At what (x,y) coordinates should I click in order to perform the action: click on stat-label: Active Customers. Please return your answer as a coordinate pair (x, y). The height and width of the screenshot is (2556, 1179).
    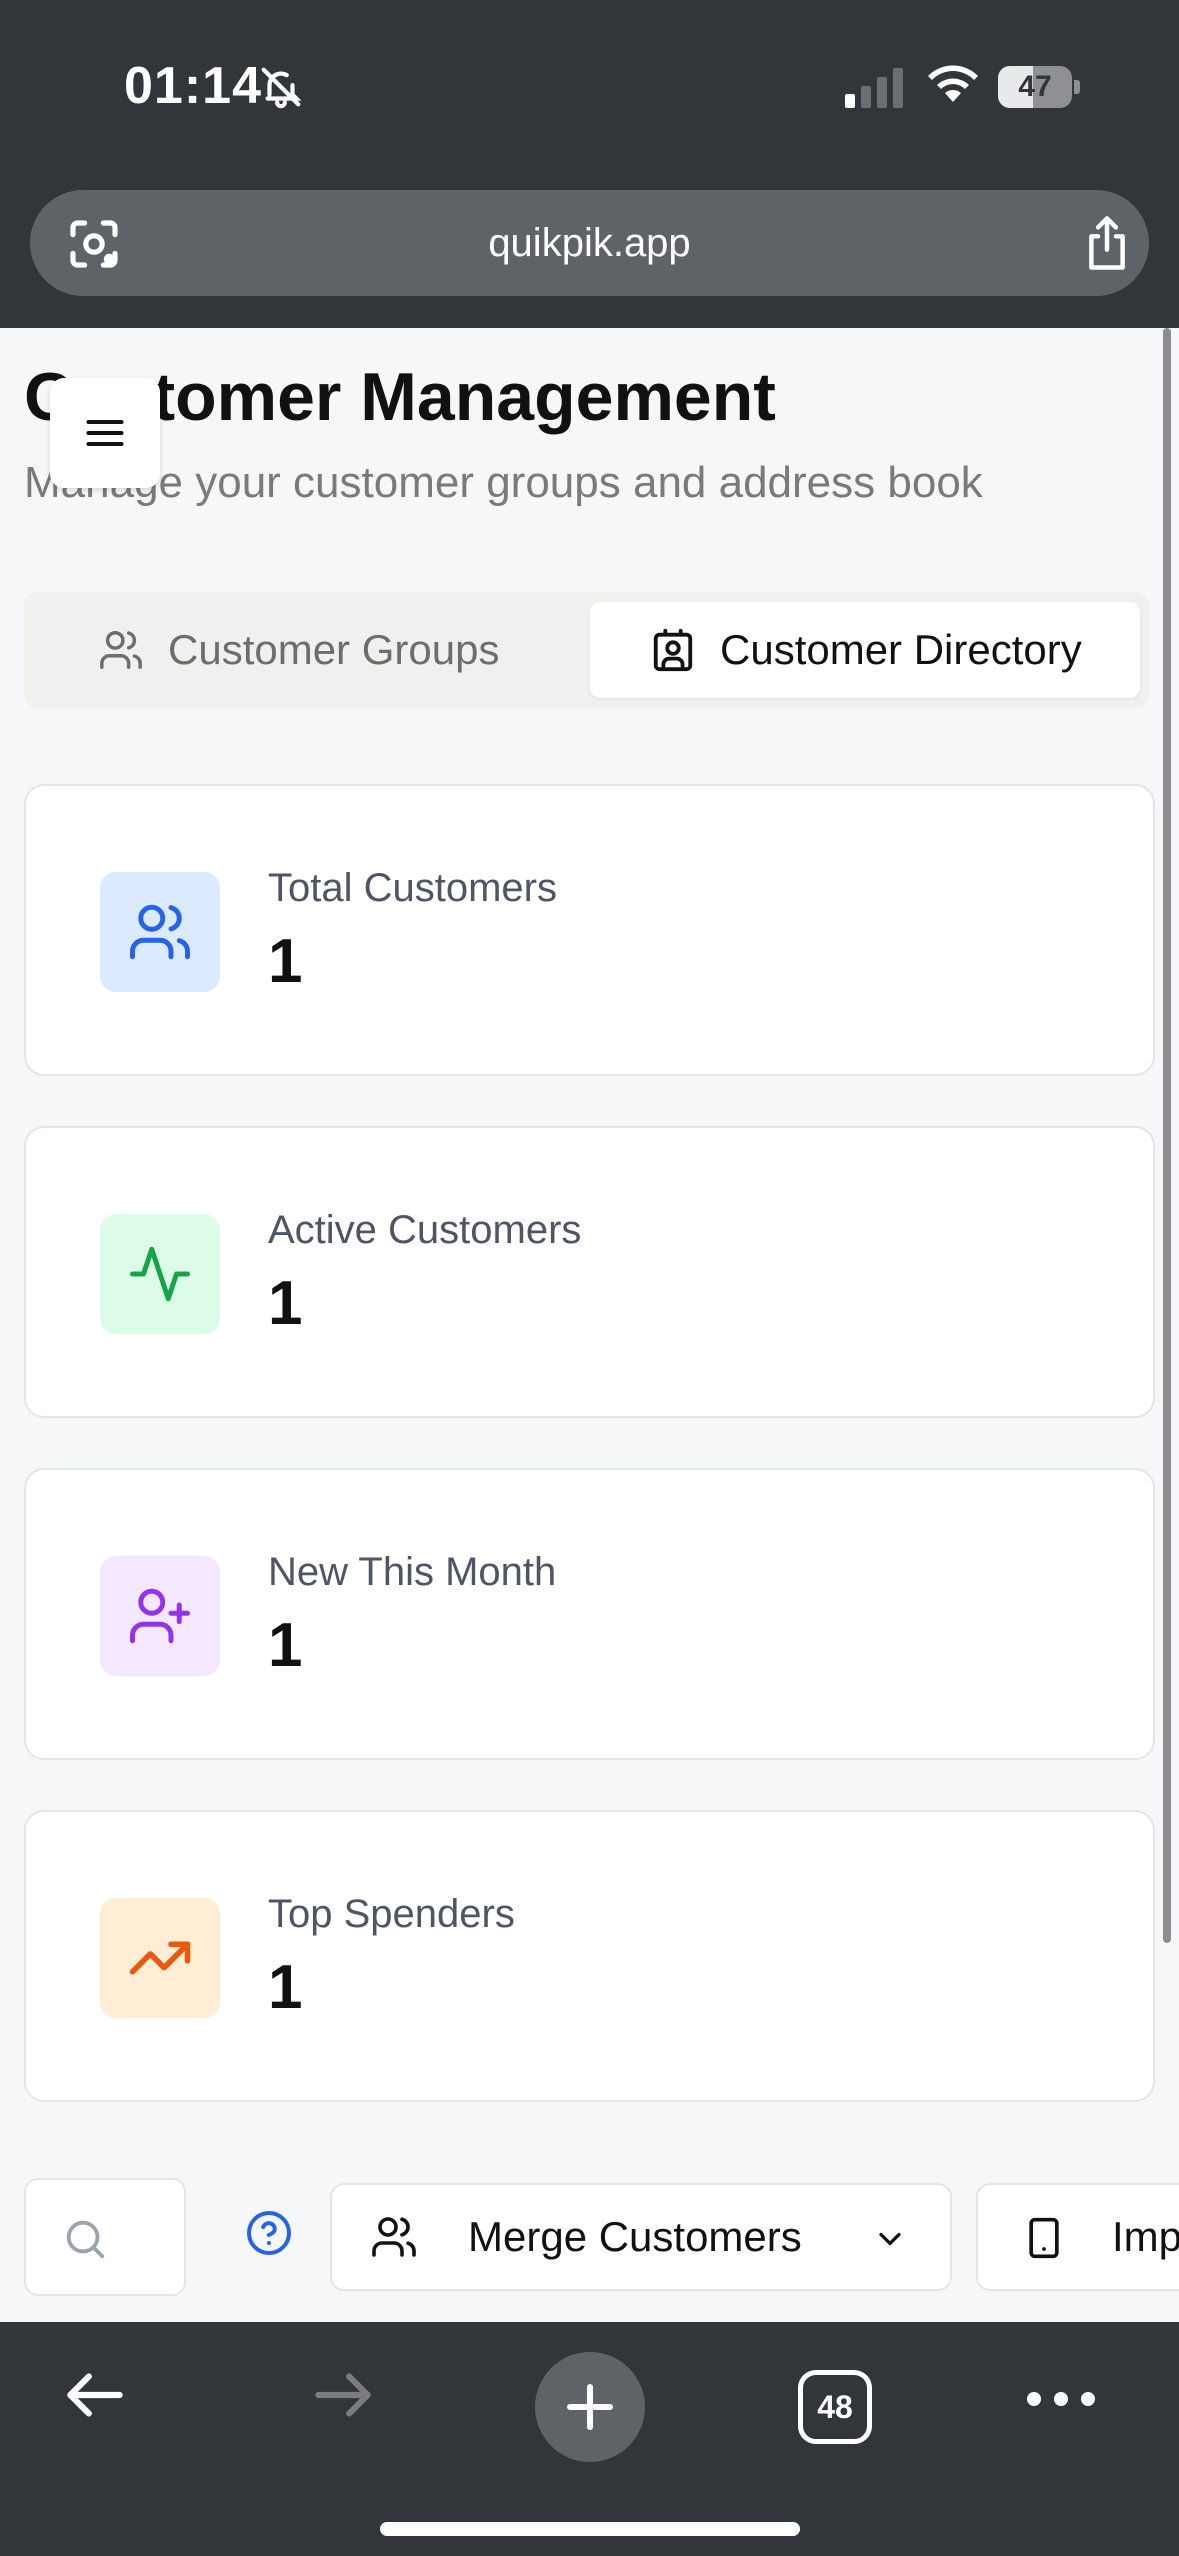
    Looking at the image, I should click on (425, 1230).